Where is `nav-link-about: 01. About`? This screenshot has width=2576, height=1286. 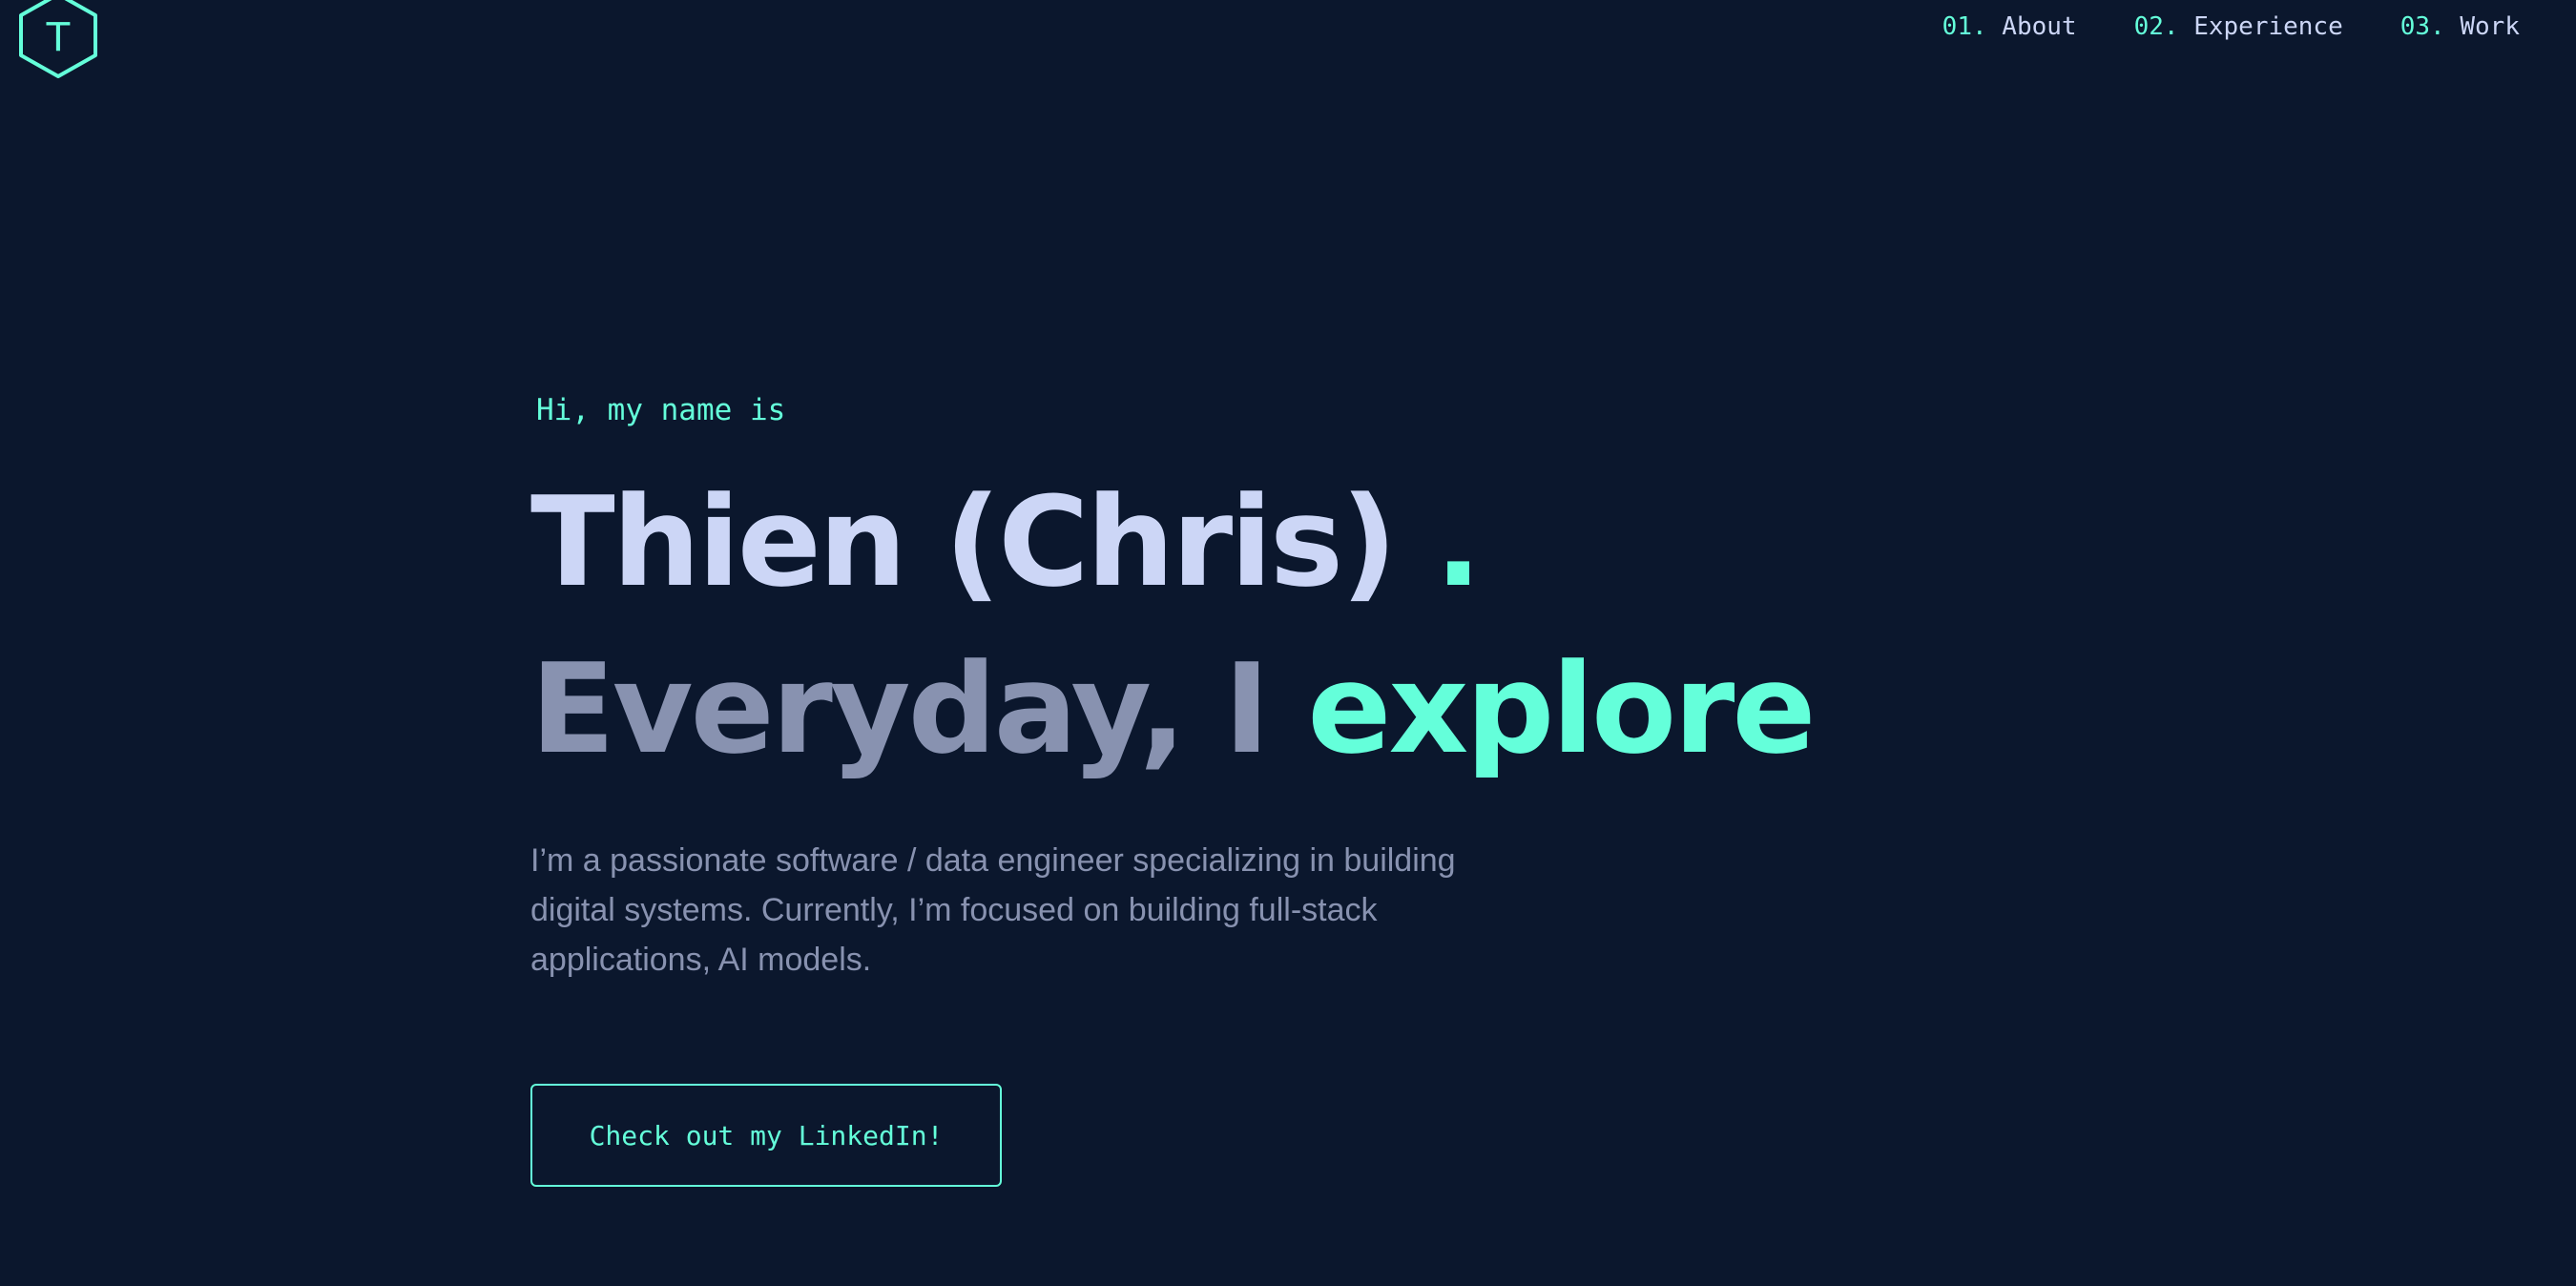
nav-link-about: 01. About is located at coordinates (2009, 26).